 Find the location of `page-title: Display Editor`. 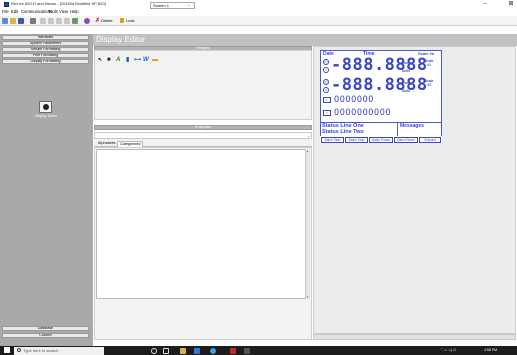

page-title: Display Editor is located at coordinates (121, 39).